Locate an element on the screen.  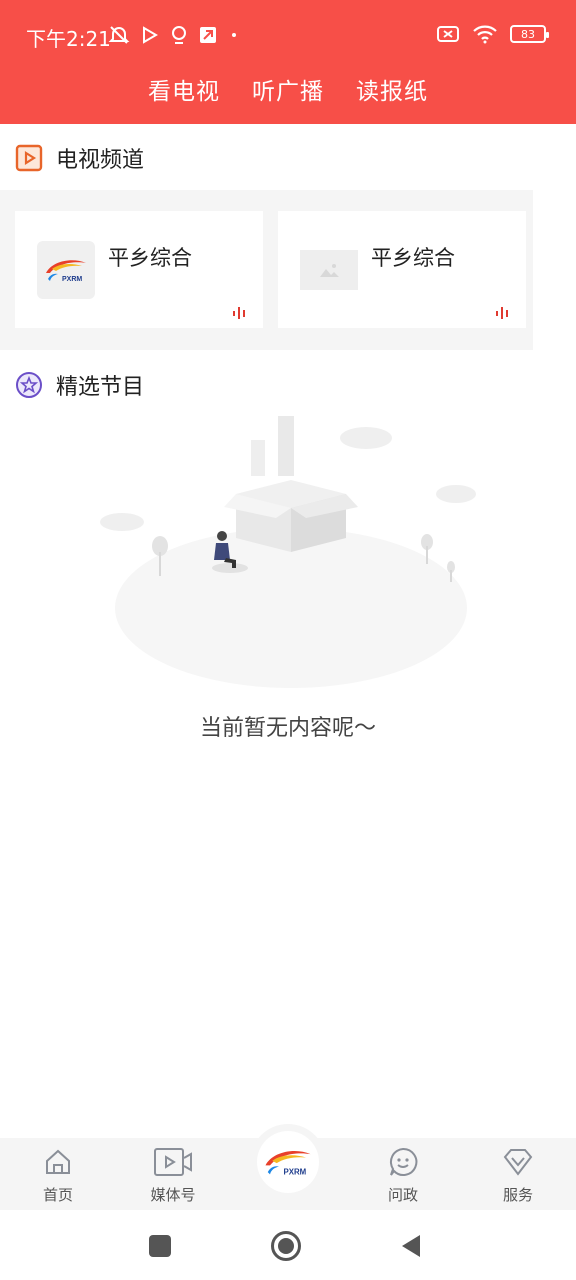
nav-media: 媒体号 is located at coordinates (173, 1175).